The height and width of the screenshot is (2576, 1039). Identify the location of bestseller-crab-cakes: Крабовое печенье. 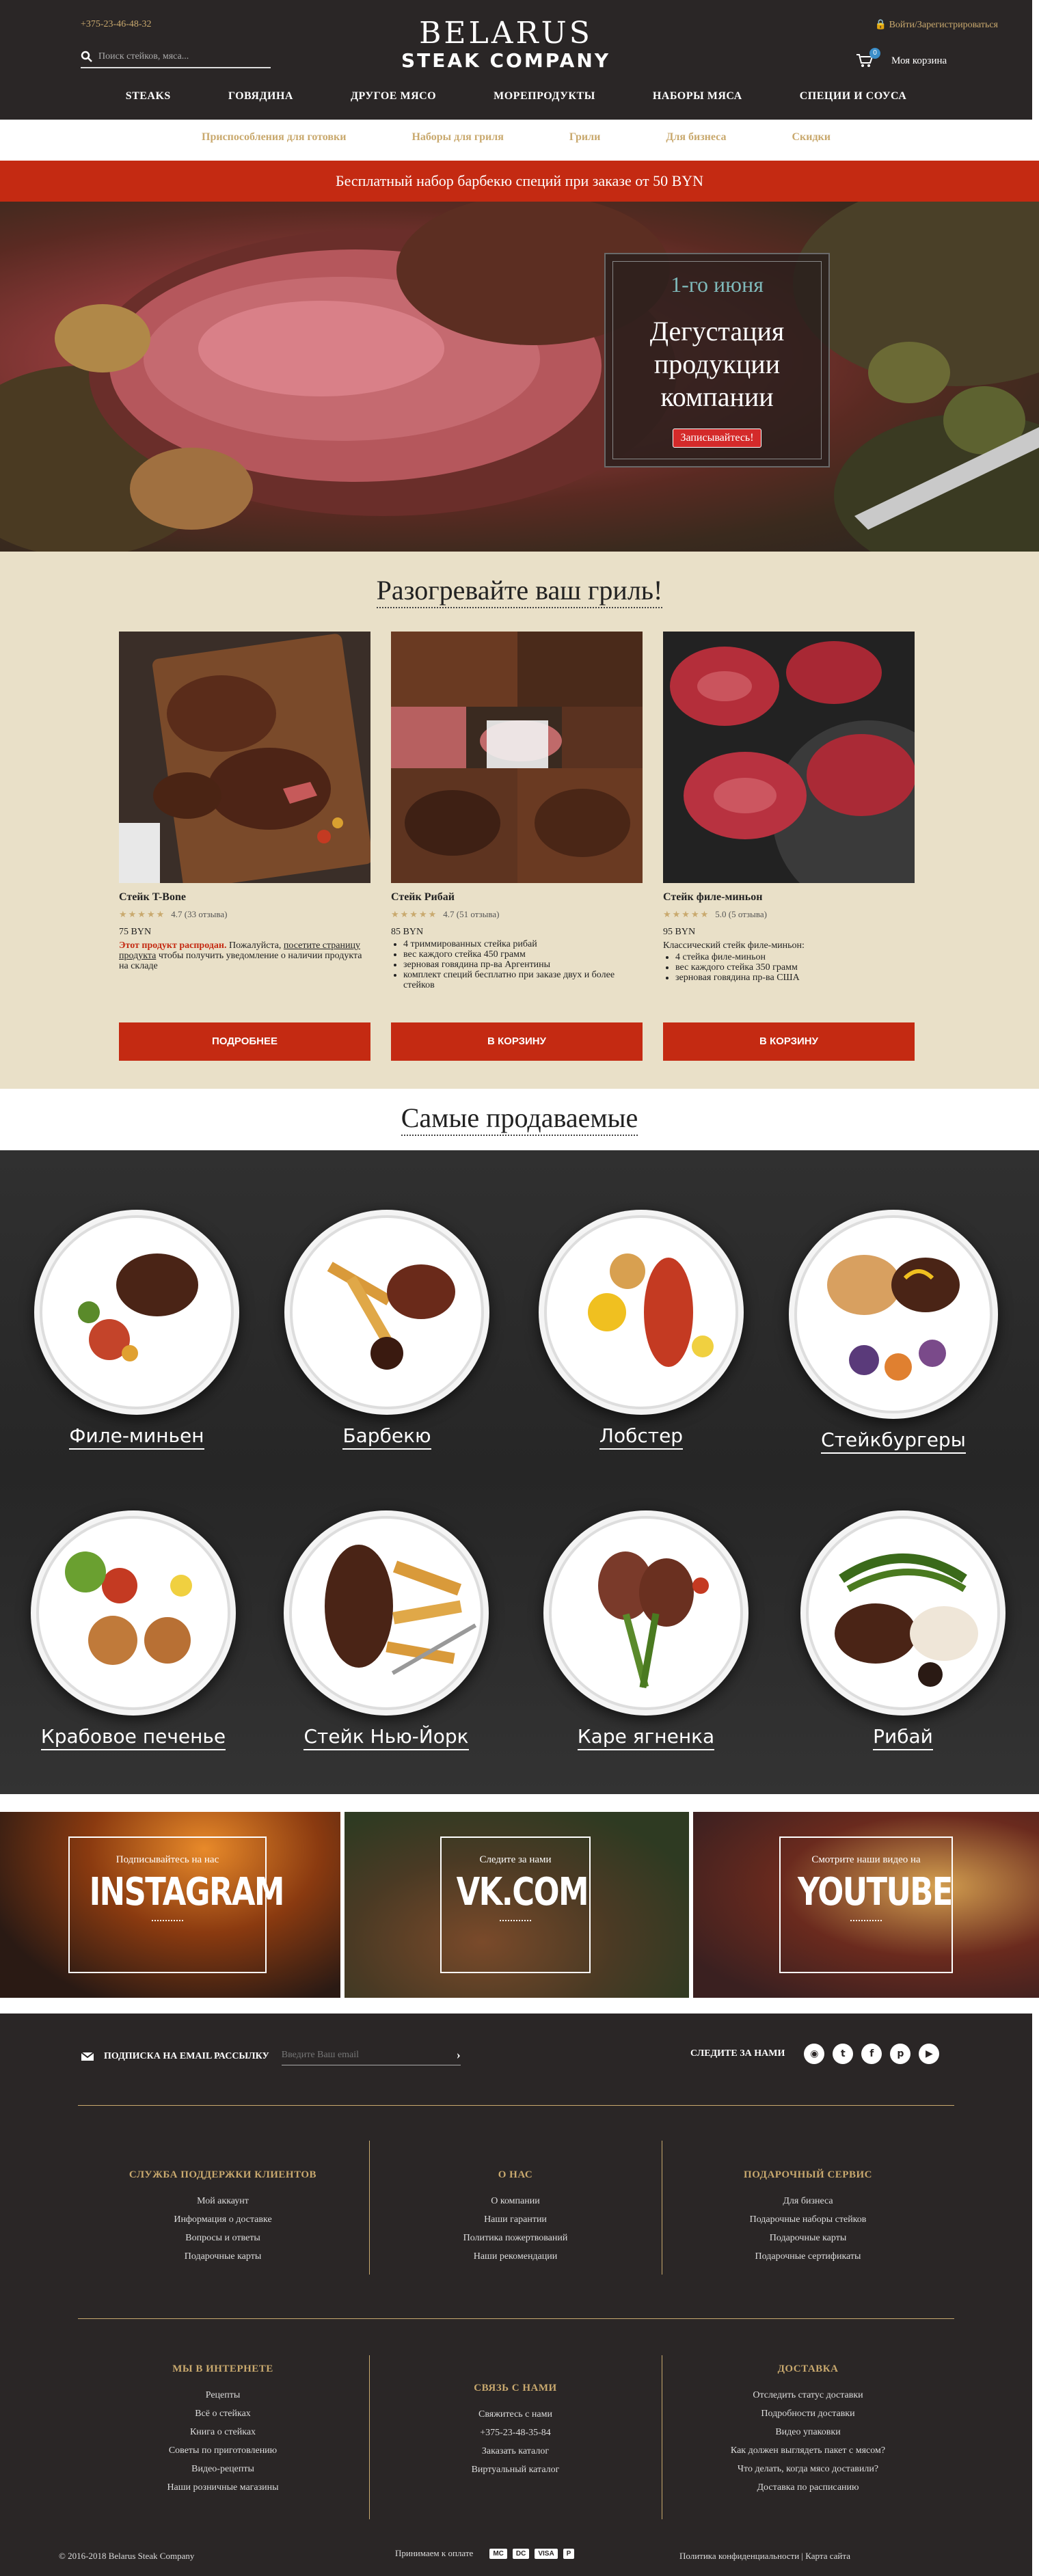
(133, 1630).